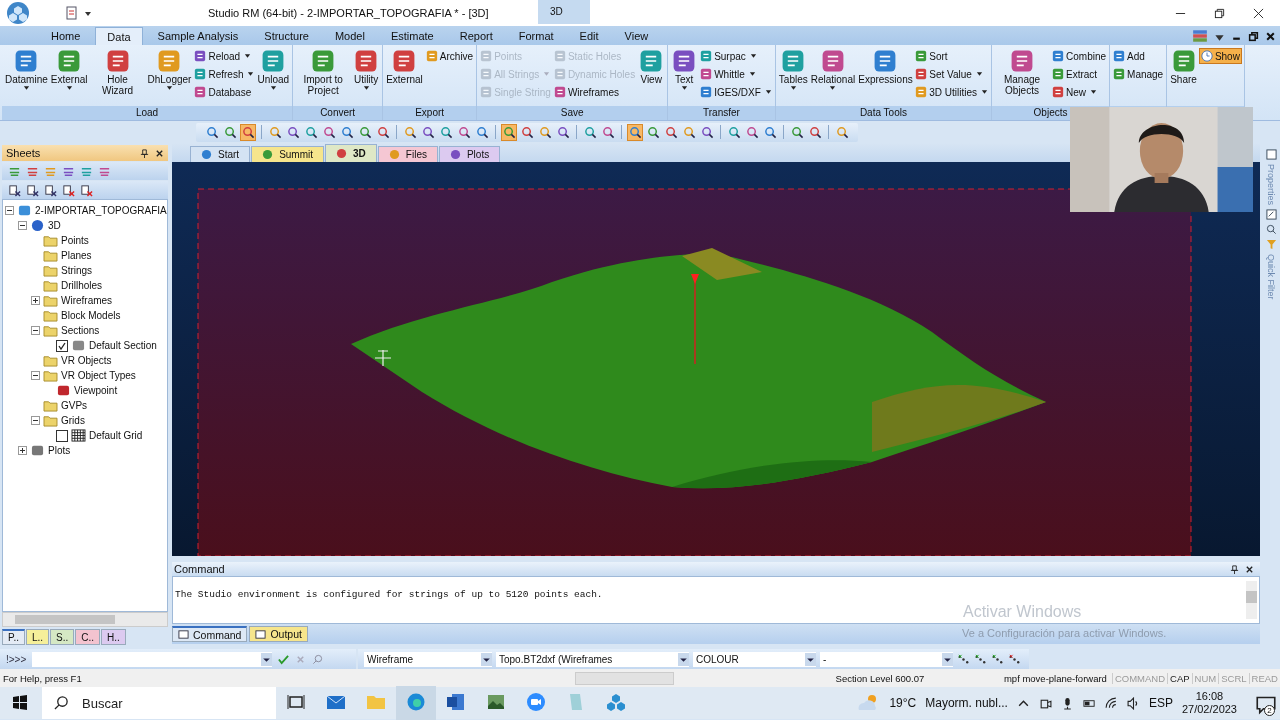  I want to click on document-tab: Summit, so click(288, 154).